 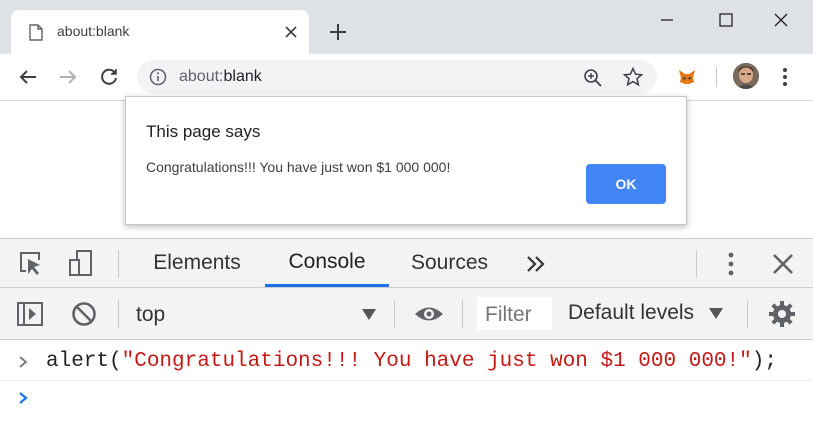 I want to click on zoom-icon, so click(x=593, y=78).